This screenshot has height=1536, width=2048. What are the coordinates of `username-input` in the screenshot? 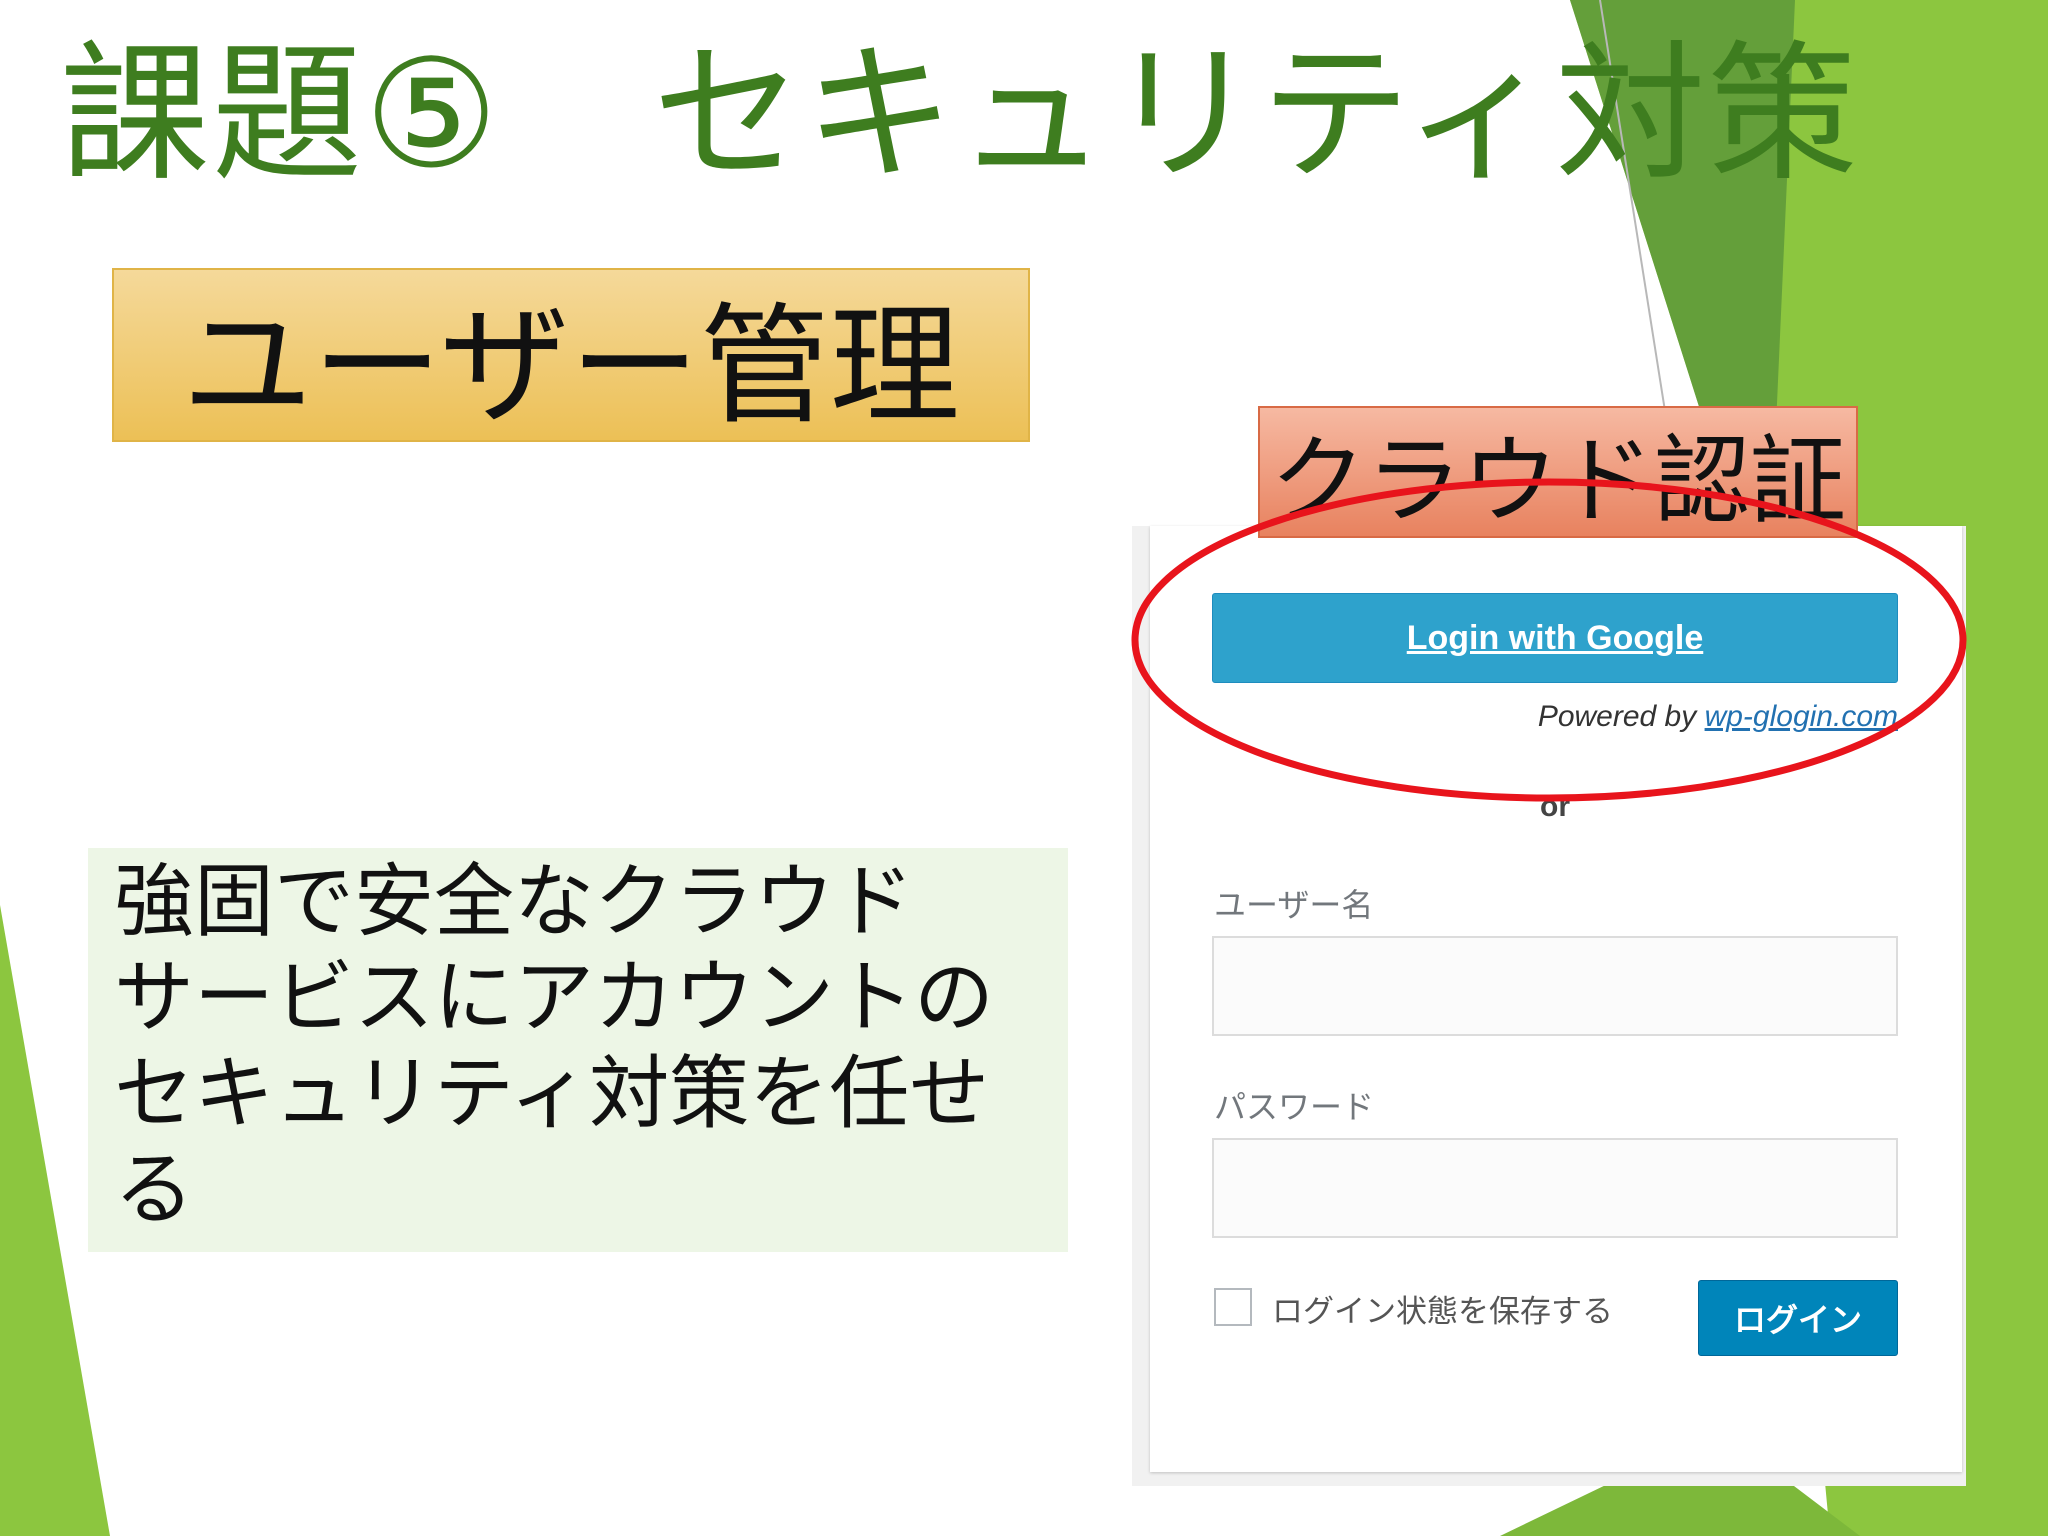 It's located at (1555, 986).